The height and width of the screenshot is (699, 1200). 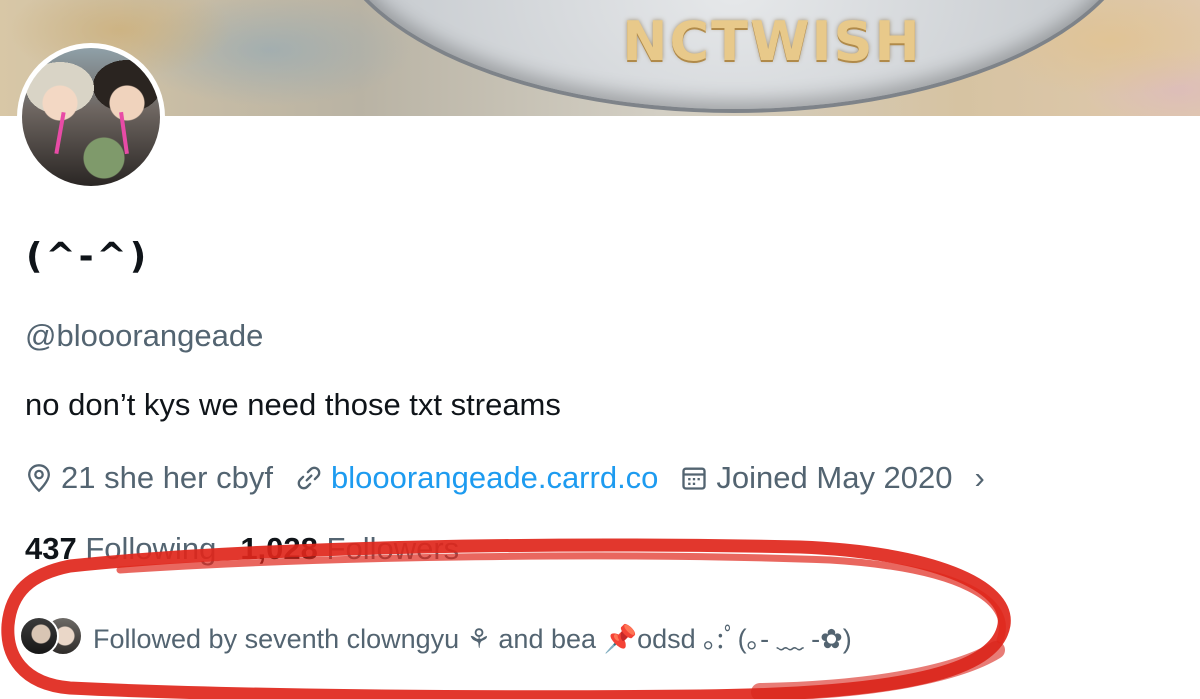 What do you see at coordinates (393, 548) in the screenshot?
I see `followers-label: Followers` at bounding box center [393, 548].